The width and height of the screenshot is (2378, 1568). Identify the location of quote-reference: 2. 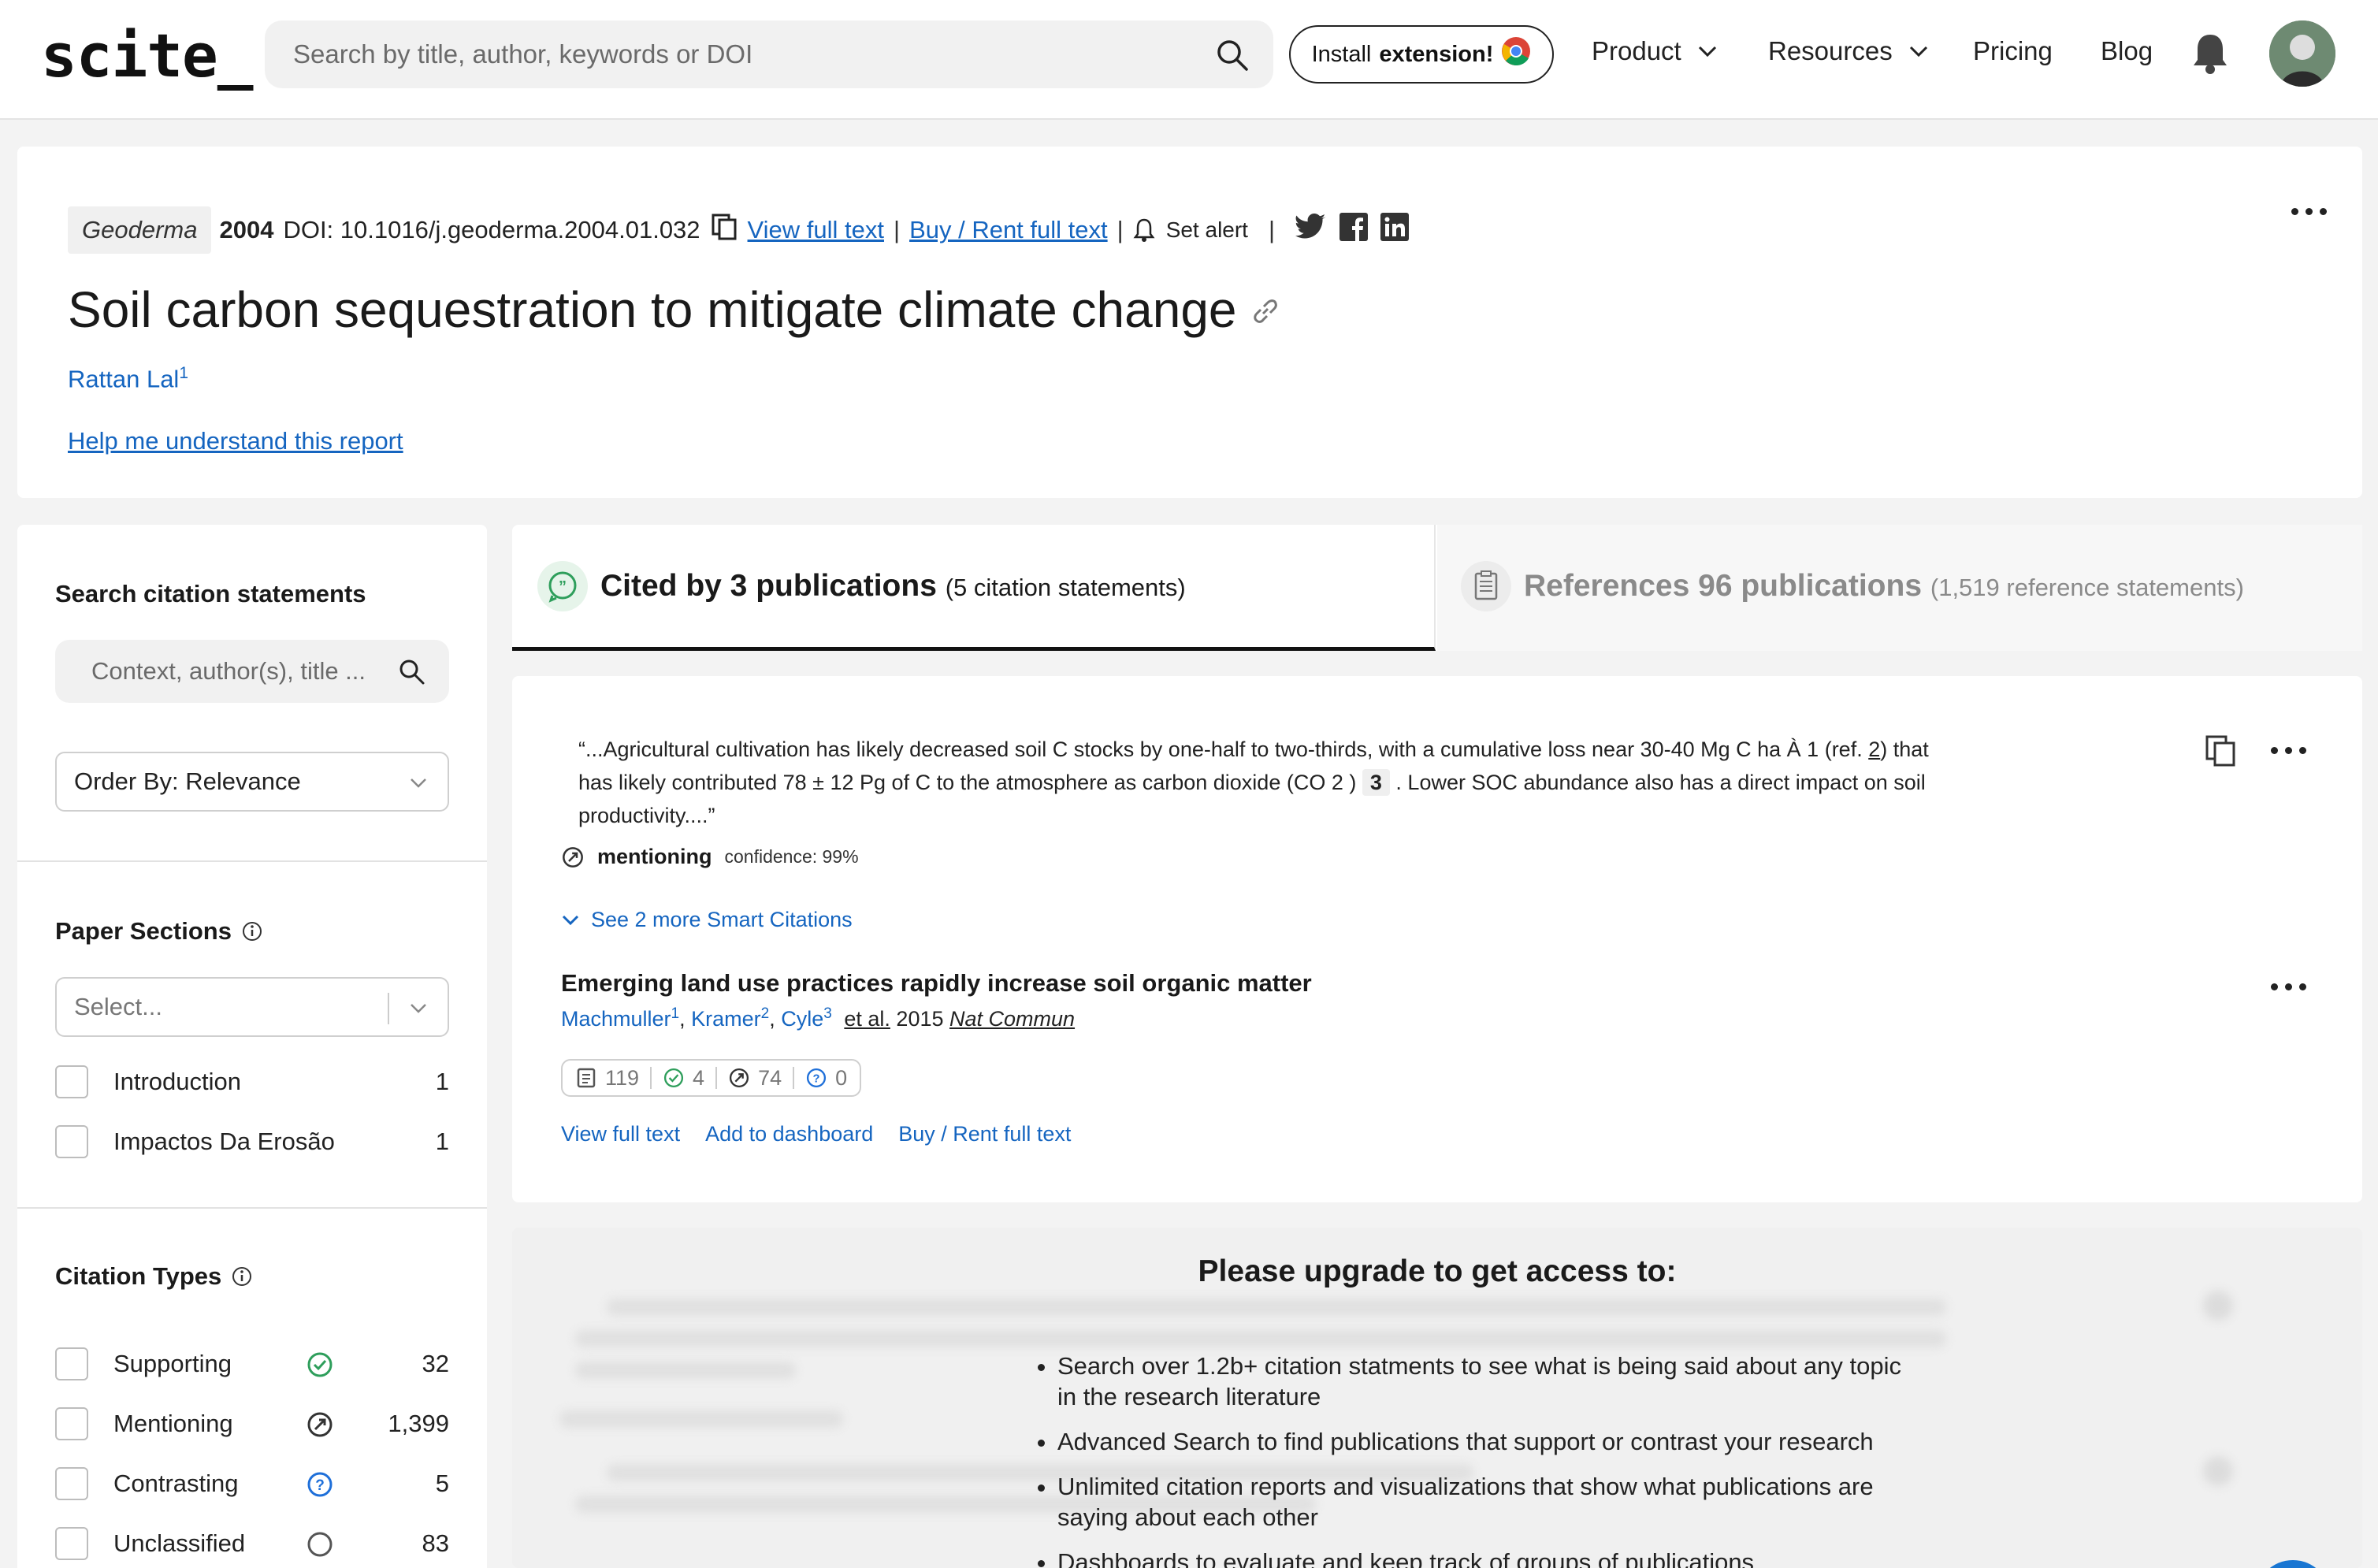
(1874, 749).